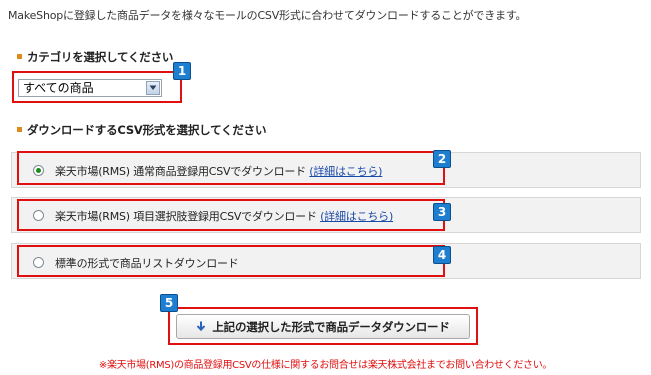 This screenshot has height=375, width=651. What do you see at coordinates (442, 212) in the screenshot?
I see `step-badge-3: 3` at bounding box center [442, 212].